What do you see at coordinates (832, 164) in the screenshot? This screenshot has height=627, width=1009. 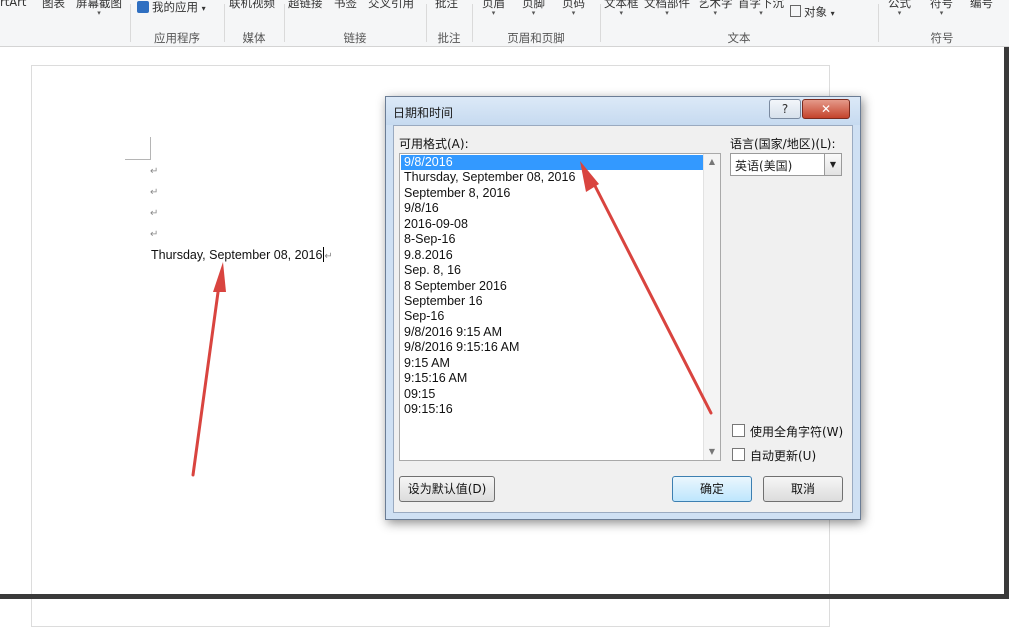 I see `chevron-down-icon: ▼` at bounding box center [832, 164].